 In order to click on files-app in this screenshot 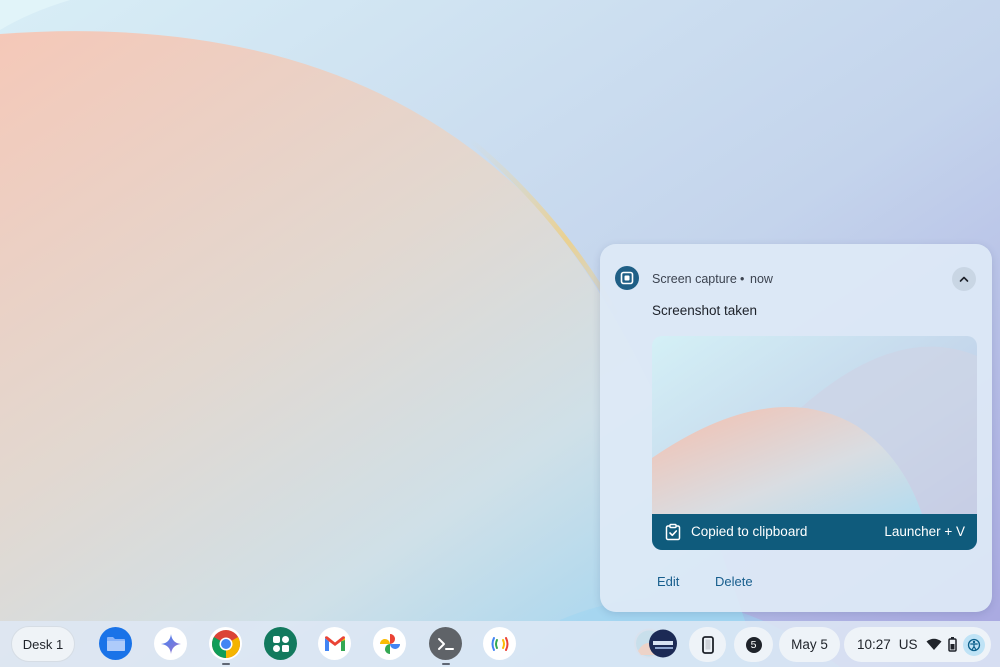, I will do `click(115, 643)`.